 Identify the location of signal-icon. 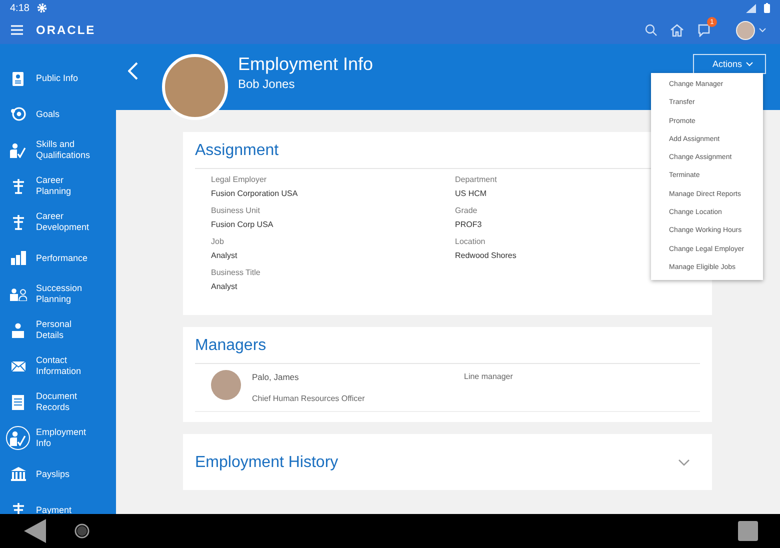
(751, 8).